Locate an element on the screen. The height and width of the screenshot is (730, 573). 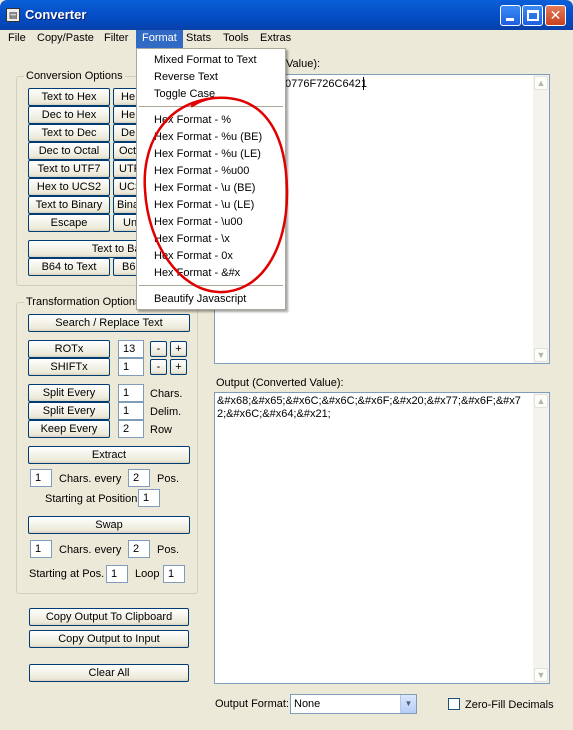
rotx-button: ROTx is located at coordinates (69, 349).